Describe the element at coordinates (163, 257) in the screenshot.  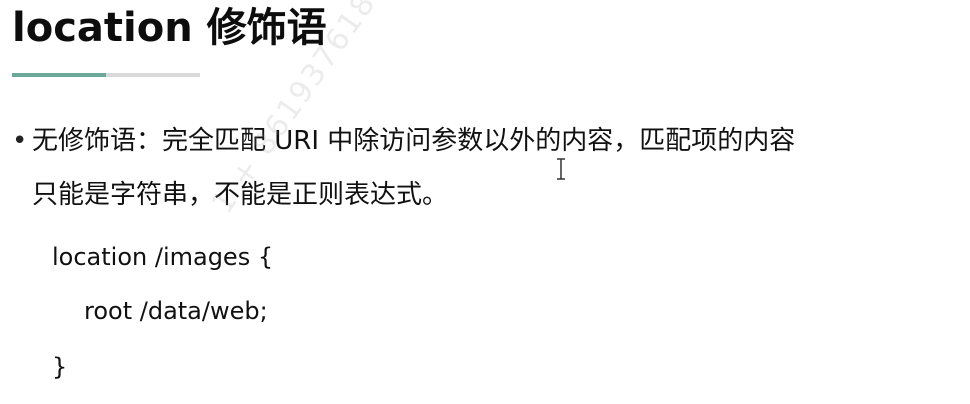
I see `code-line-1: location /images {` at that location.